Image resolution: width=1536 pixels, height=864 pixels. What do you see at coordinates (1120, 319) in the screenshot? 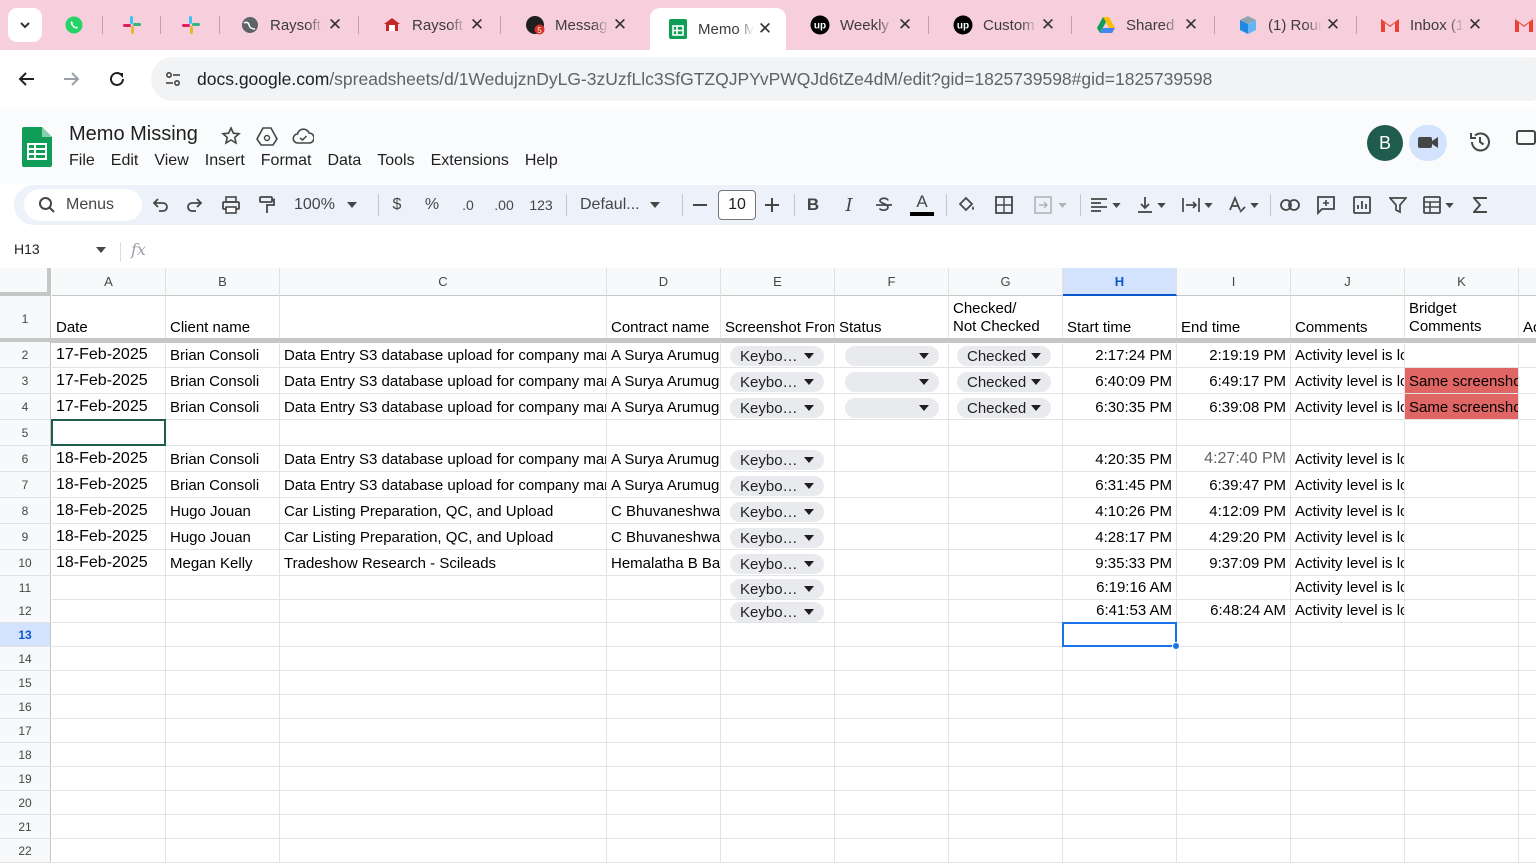
I see `header-start-time: Start time` at bounding box center [1120, 319].